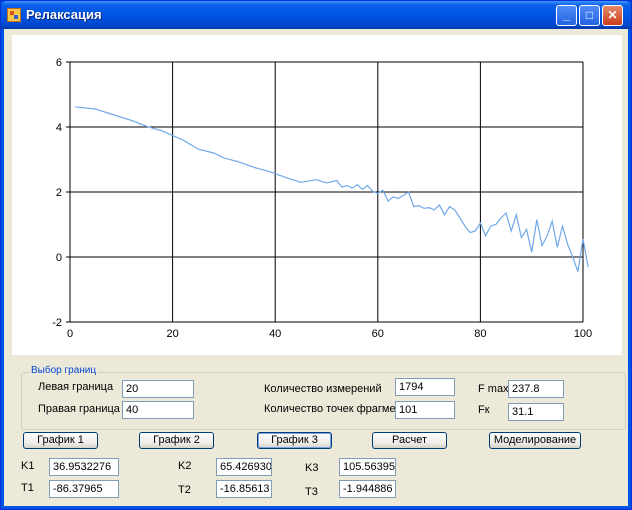  Describe the element at coordinates (244, 467) in the screenshot. I see `k2-output: 65.4269303` at that location.